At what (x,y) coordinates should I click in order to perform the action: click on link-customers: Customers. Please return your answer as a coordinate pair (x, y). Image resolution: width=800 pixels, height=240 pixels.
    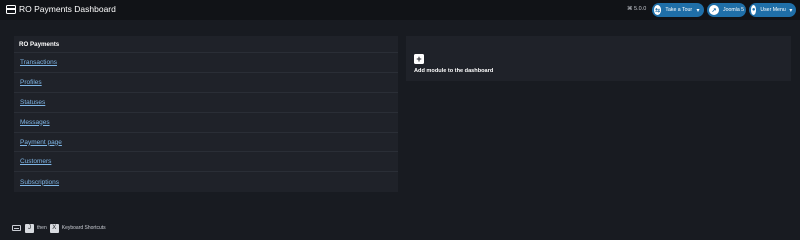
    Looking at the image, I should click on (35, 161).